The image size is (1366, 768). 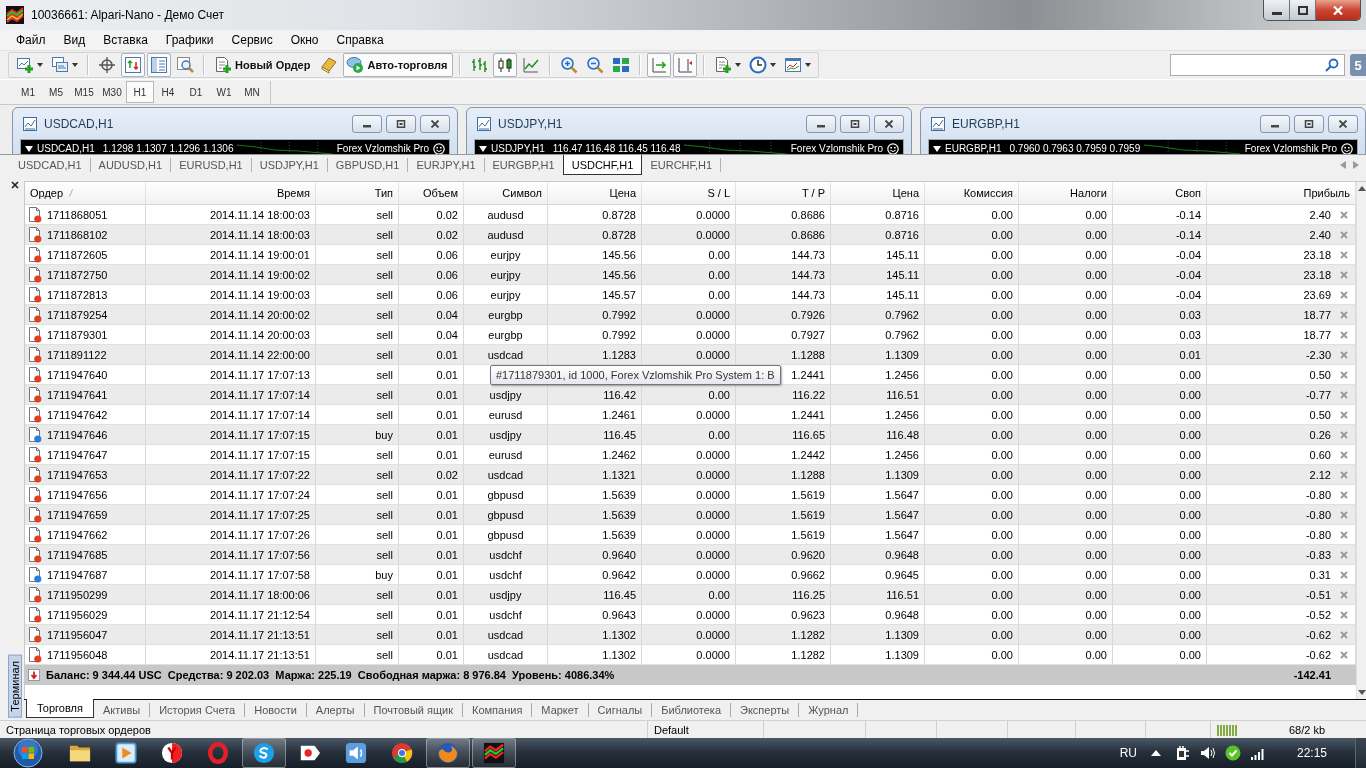 I want to click on close-icon, so click(x=15, y=185).